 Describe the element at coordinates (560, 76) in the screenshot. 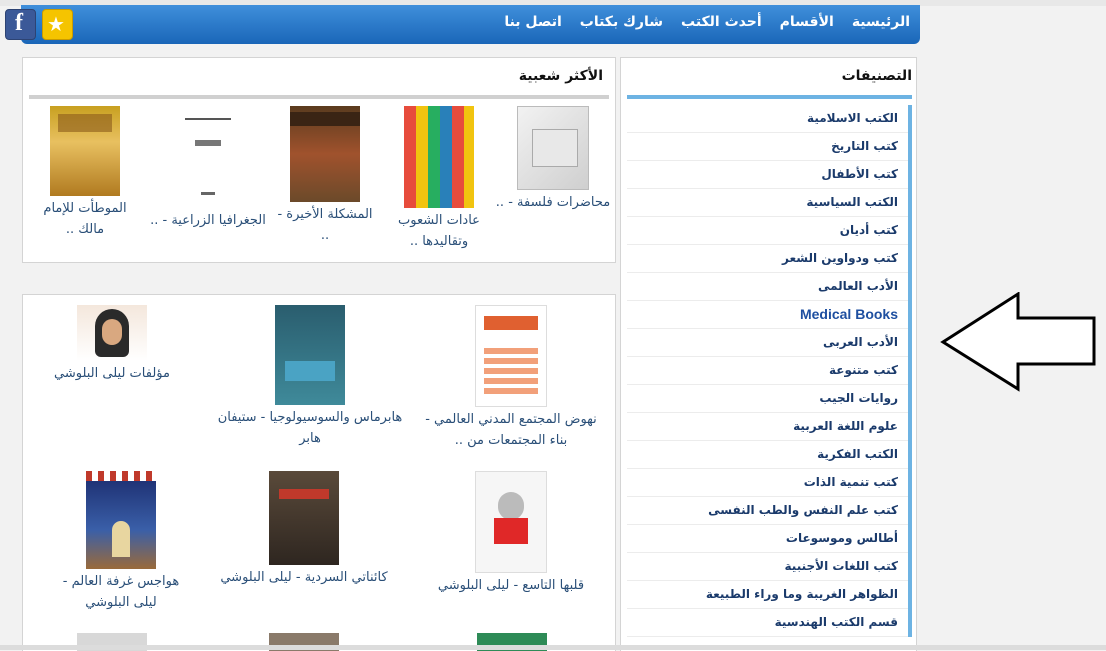

I see `popular-title: الأكثر شعبية` at that location.